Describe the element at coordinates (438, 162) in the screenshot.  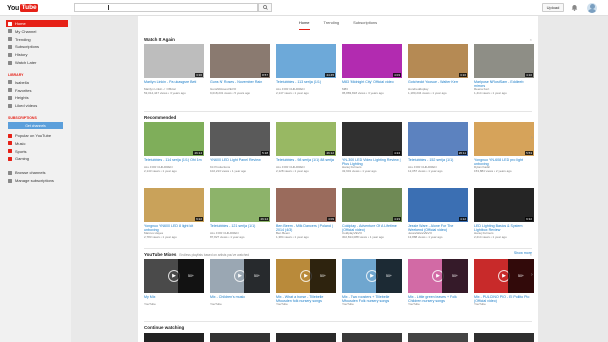
I see `video-title: Teletubbies - 152 serija (1/1)` at that location.